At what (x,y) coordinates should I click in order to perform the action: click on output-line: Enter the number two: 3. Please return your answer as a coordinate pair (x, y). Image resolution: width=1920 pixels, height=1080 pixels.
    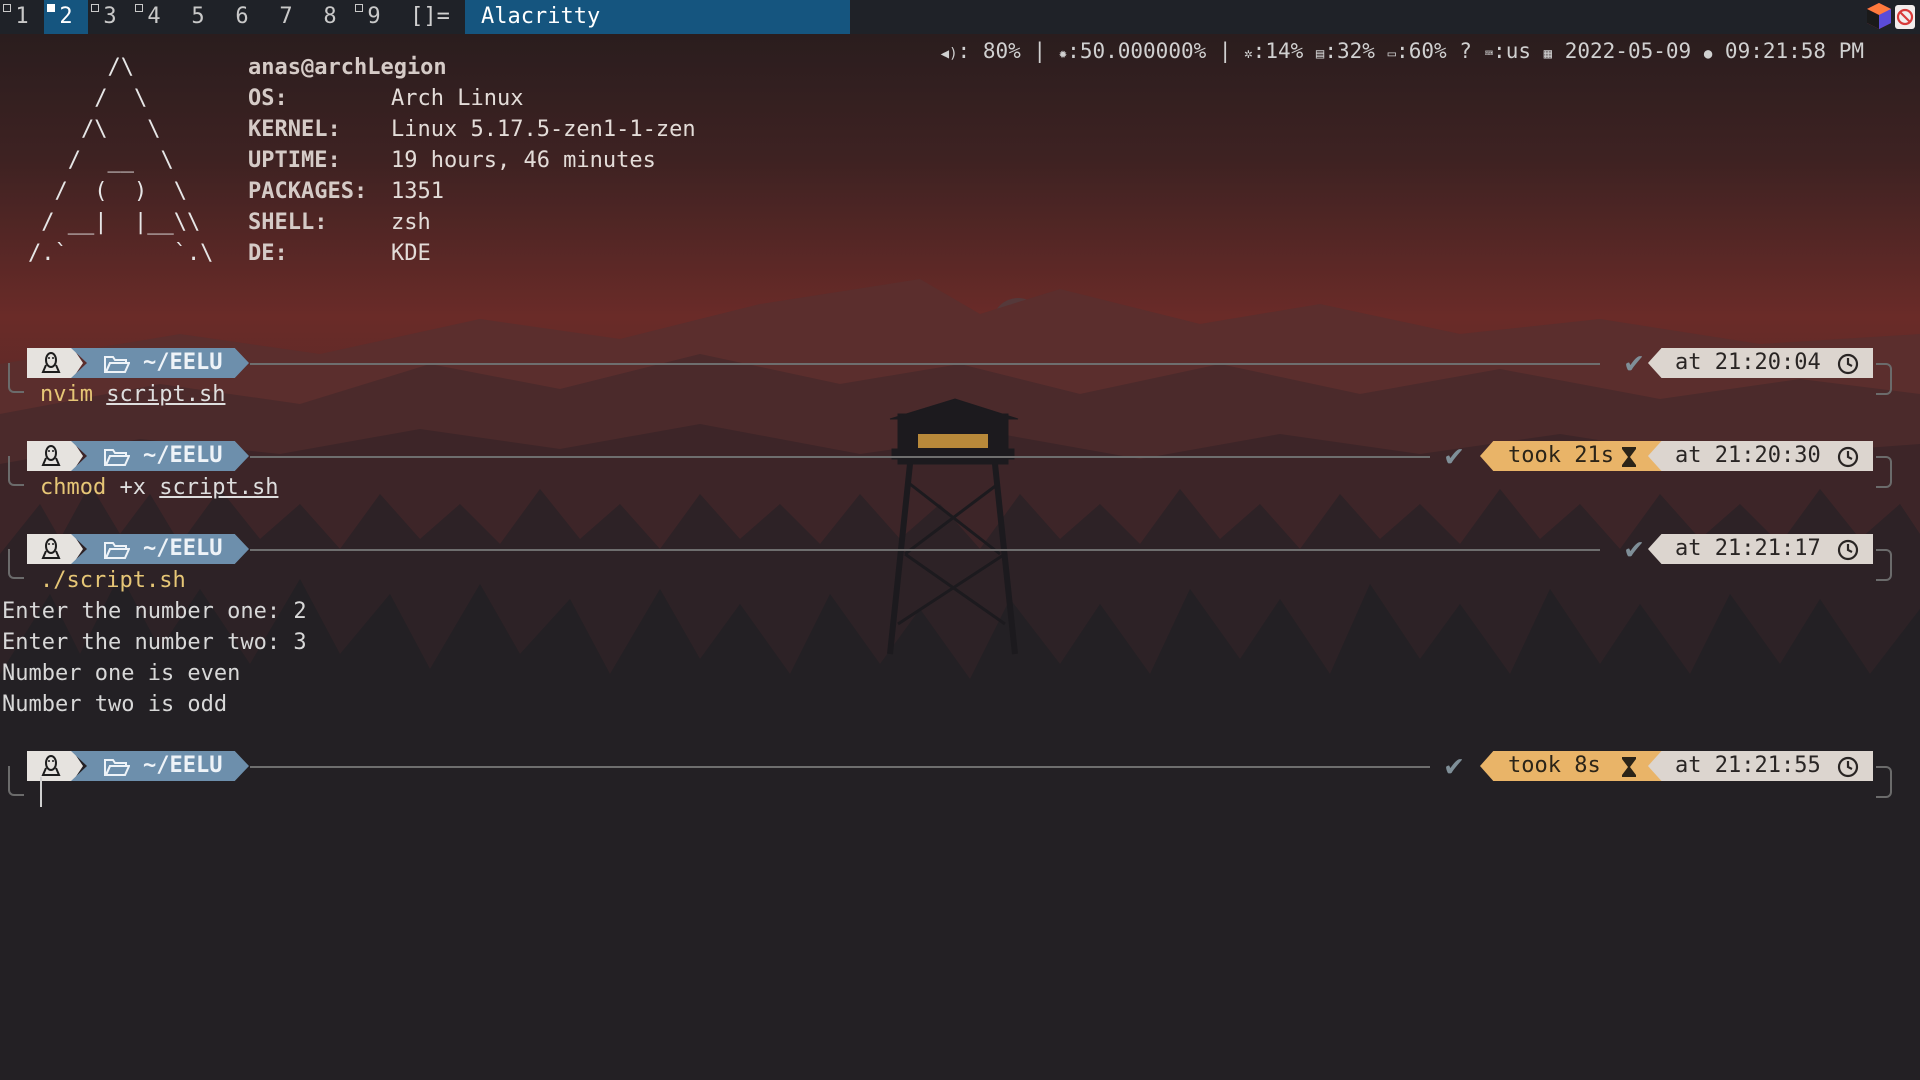
    Looking at the image, I should click on (154, 642).